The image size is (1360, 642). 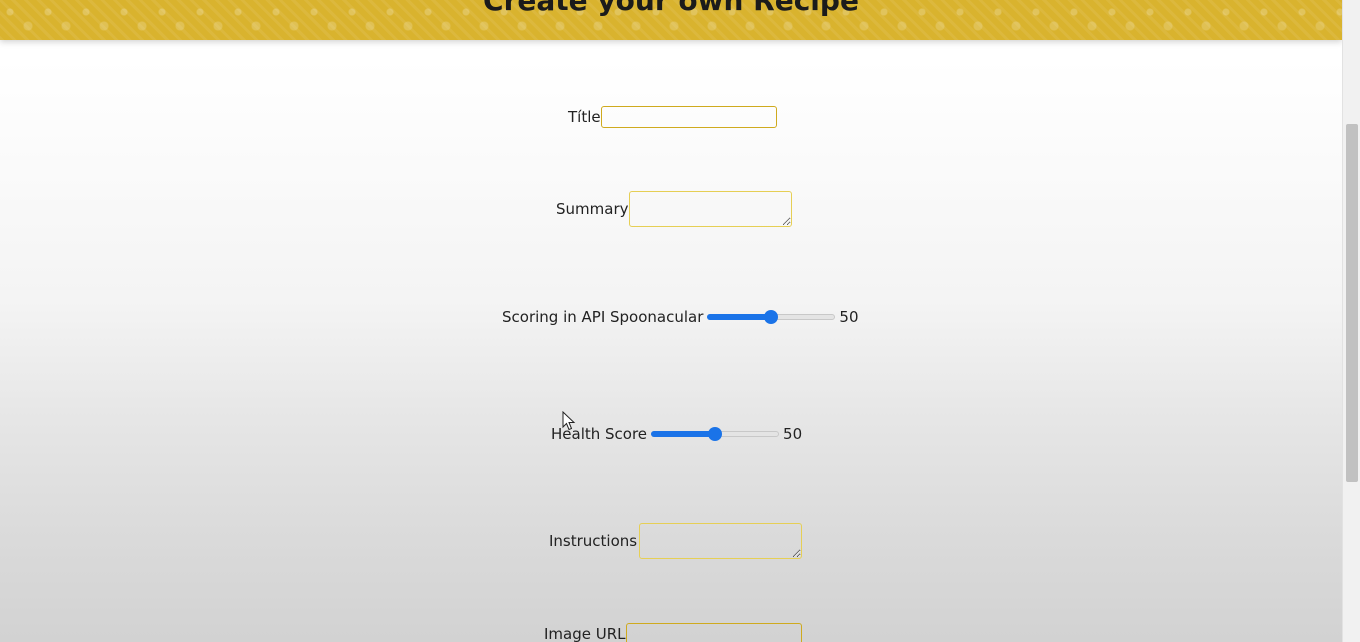 I want to click on arrow-cursor-icon, so click(x=569, y=421).